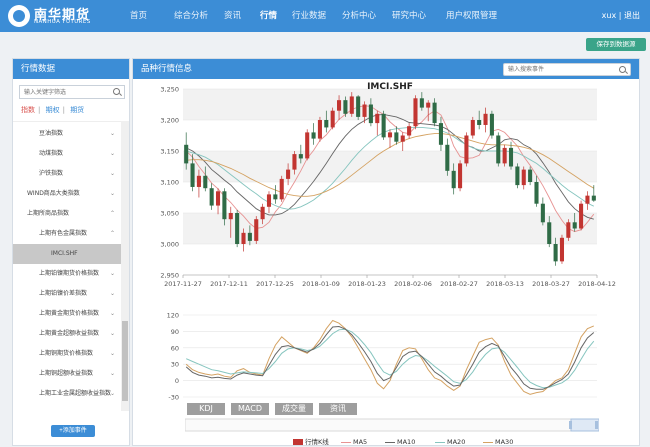 This screenshot has height=447, width=650. I want to click on nav-item: 分析中心, so click(359, 16).